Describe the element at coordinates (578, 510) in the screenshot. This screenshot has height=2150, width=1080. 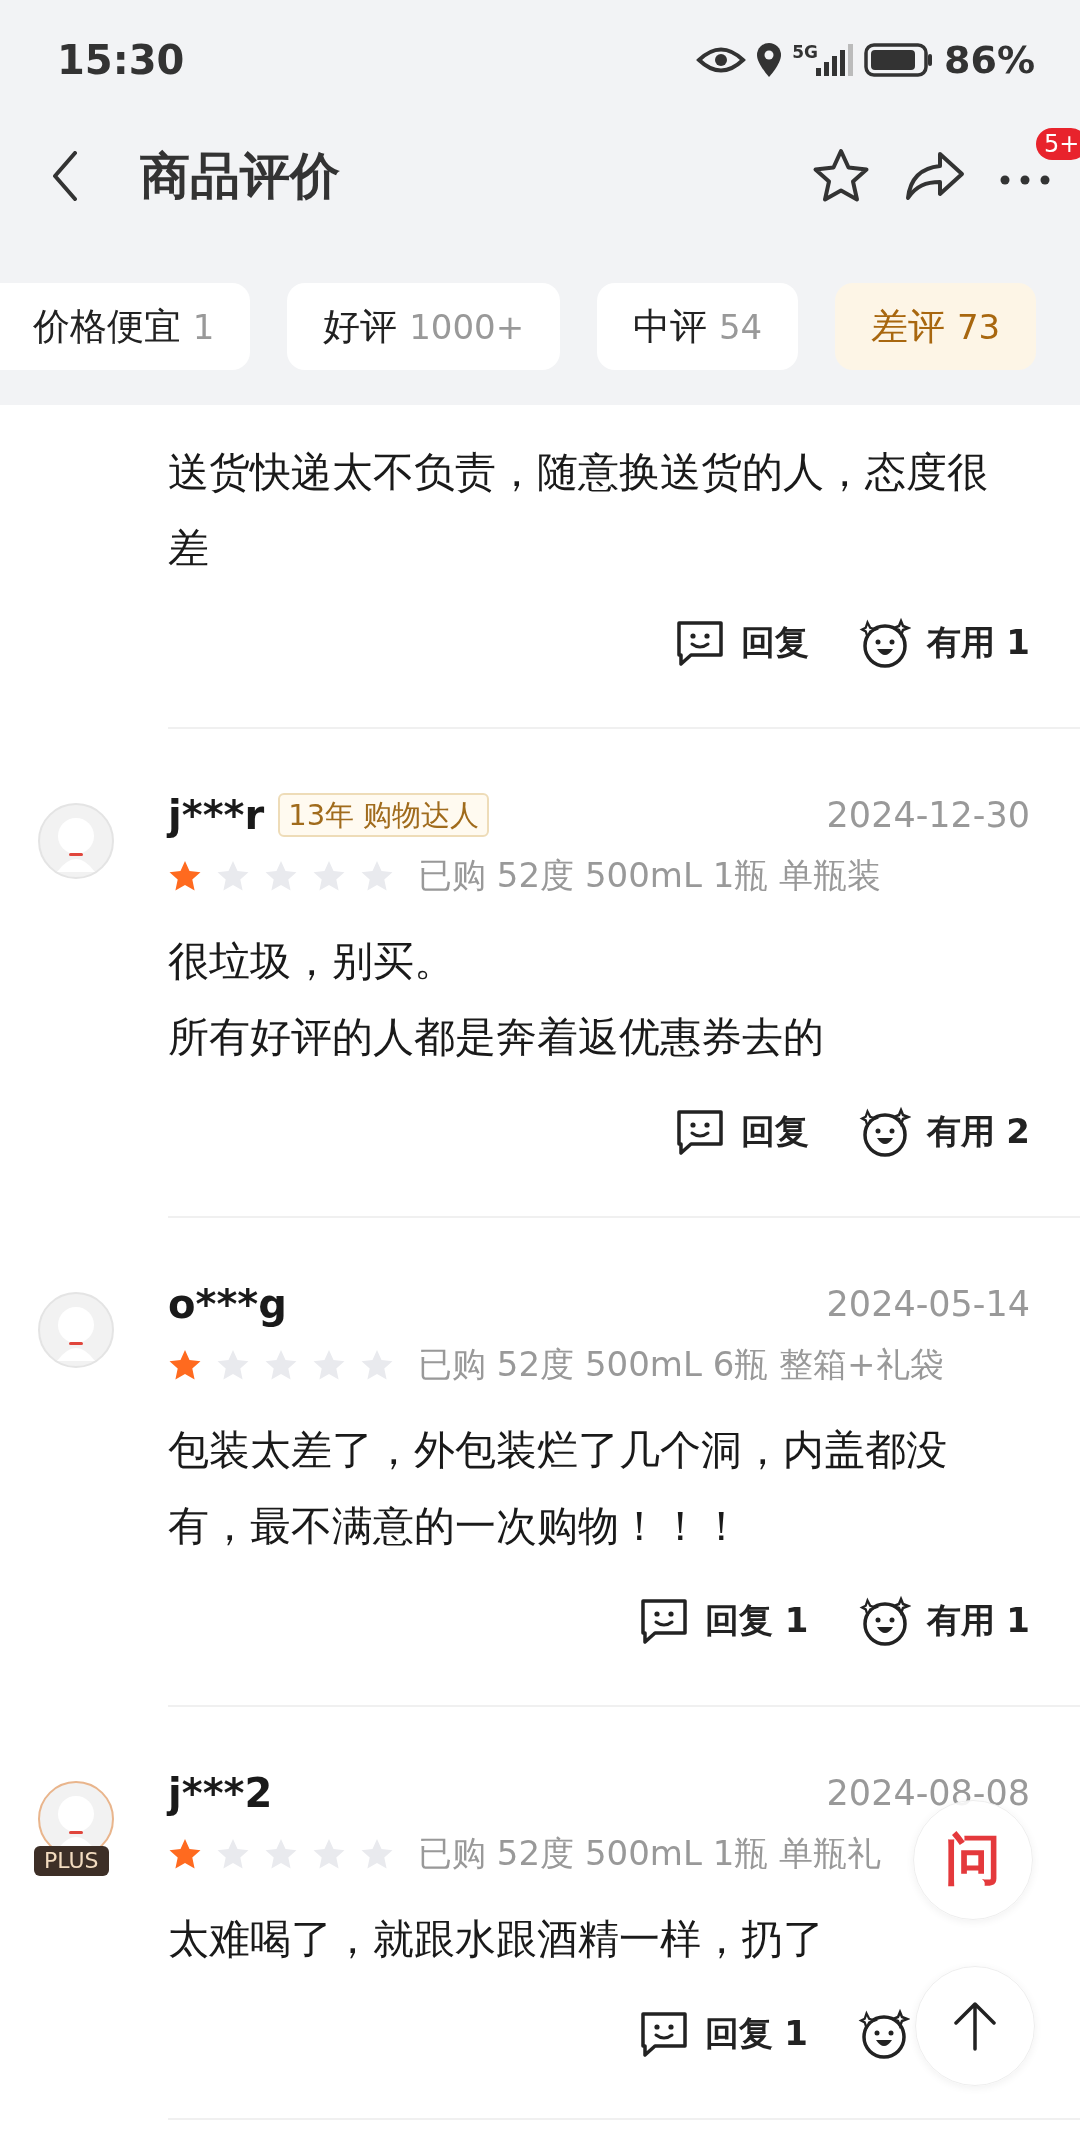
I see `review-text: 送货快递太不负责，随意换送货的人，态度很差` at that location.